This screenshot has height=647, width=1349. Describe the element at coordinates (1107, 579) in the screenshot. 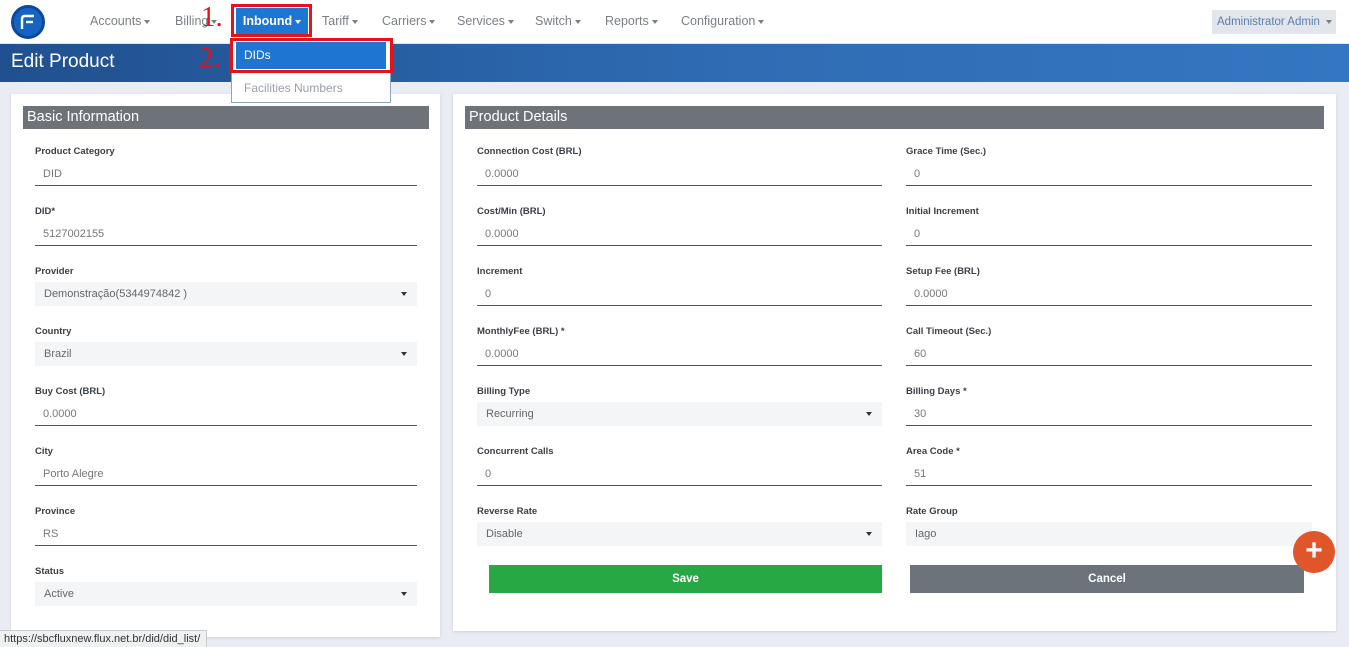

I see `cancel-button: Cancel` at that location.